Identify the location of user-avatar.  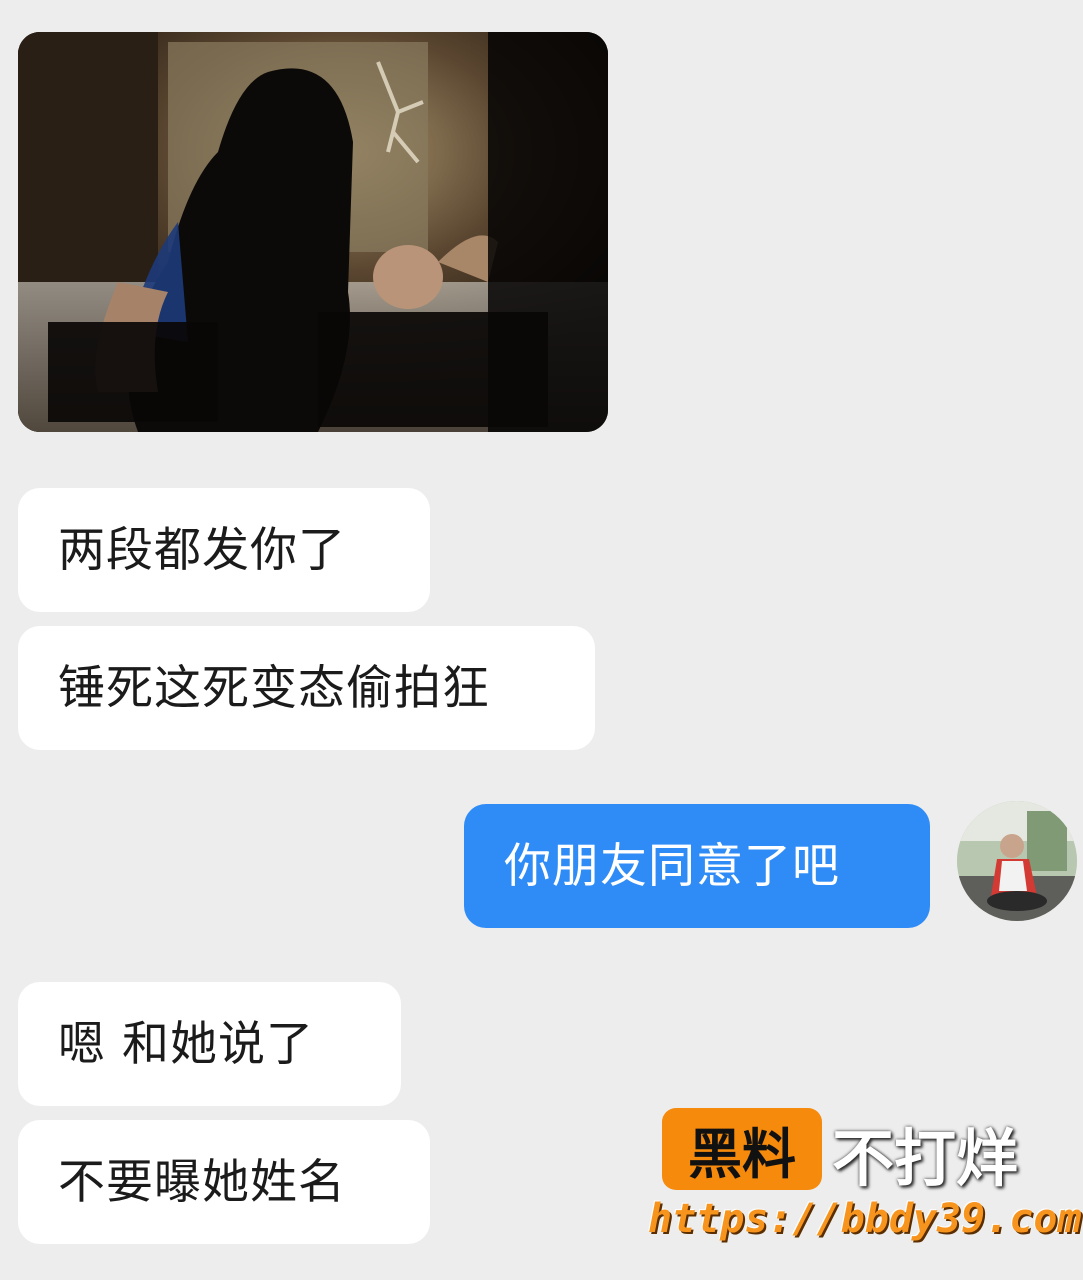
(1017, 861).